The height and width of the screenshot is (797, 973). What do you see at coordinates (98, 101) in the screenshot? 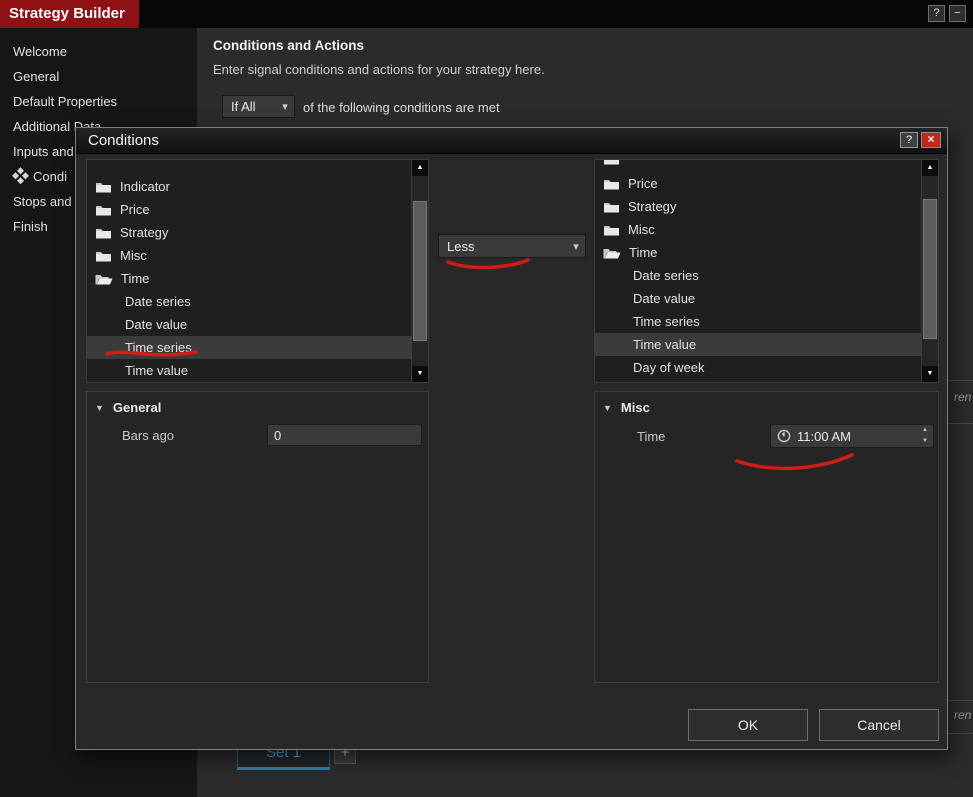
I see `sidebar-item-default-properties: Default Properties` at bounding box center [98, 101].